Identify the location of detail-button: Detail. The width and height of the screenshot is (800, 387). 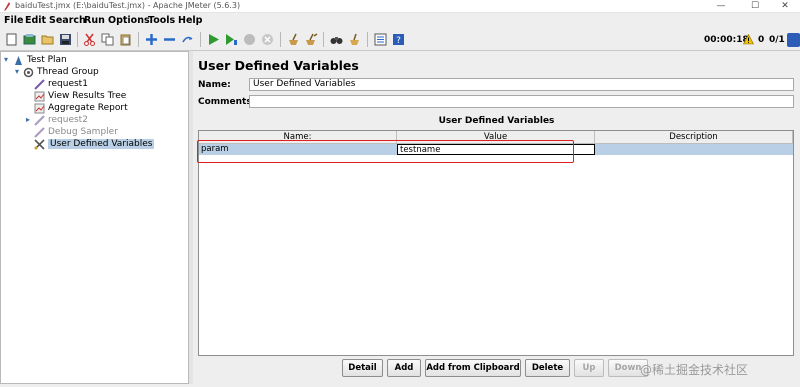
(362, 368).